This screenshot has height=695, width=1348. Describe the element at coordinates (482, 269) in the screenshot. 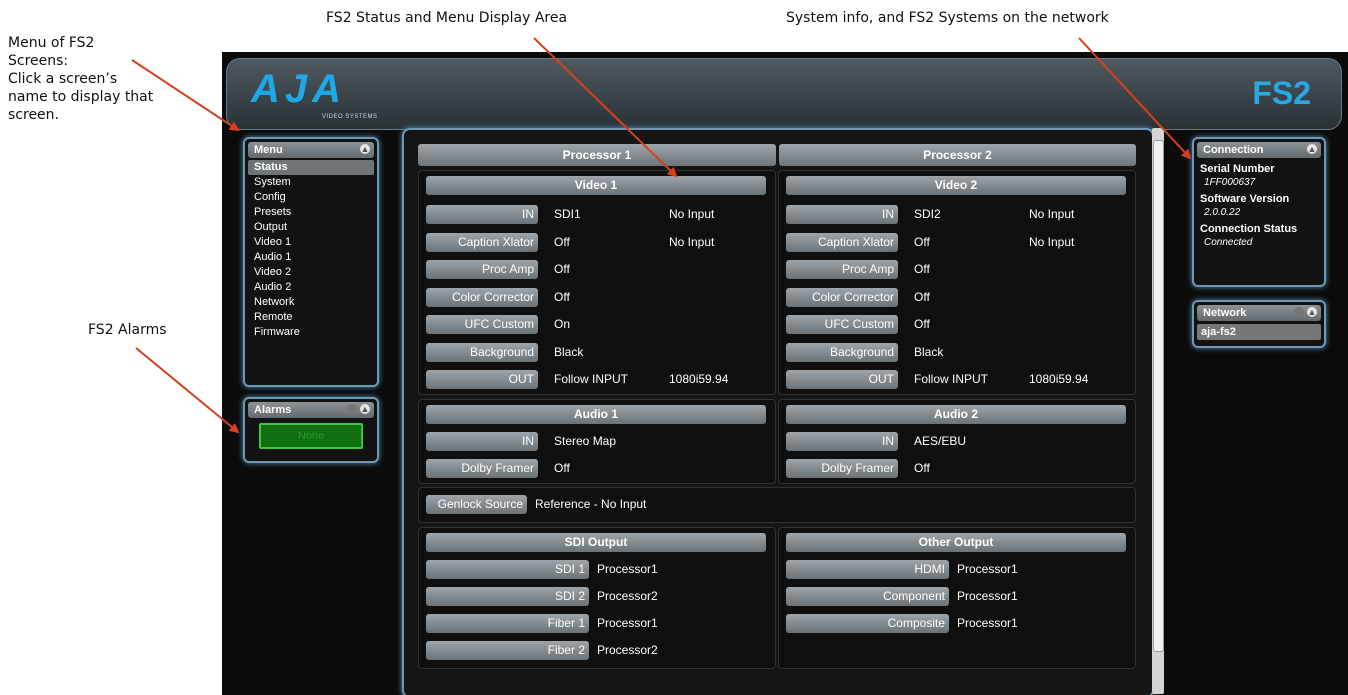

I see `video1-row-label: Proc Amp` at that location.